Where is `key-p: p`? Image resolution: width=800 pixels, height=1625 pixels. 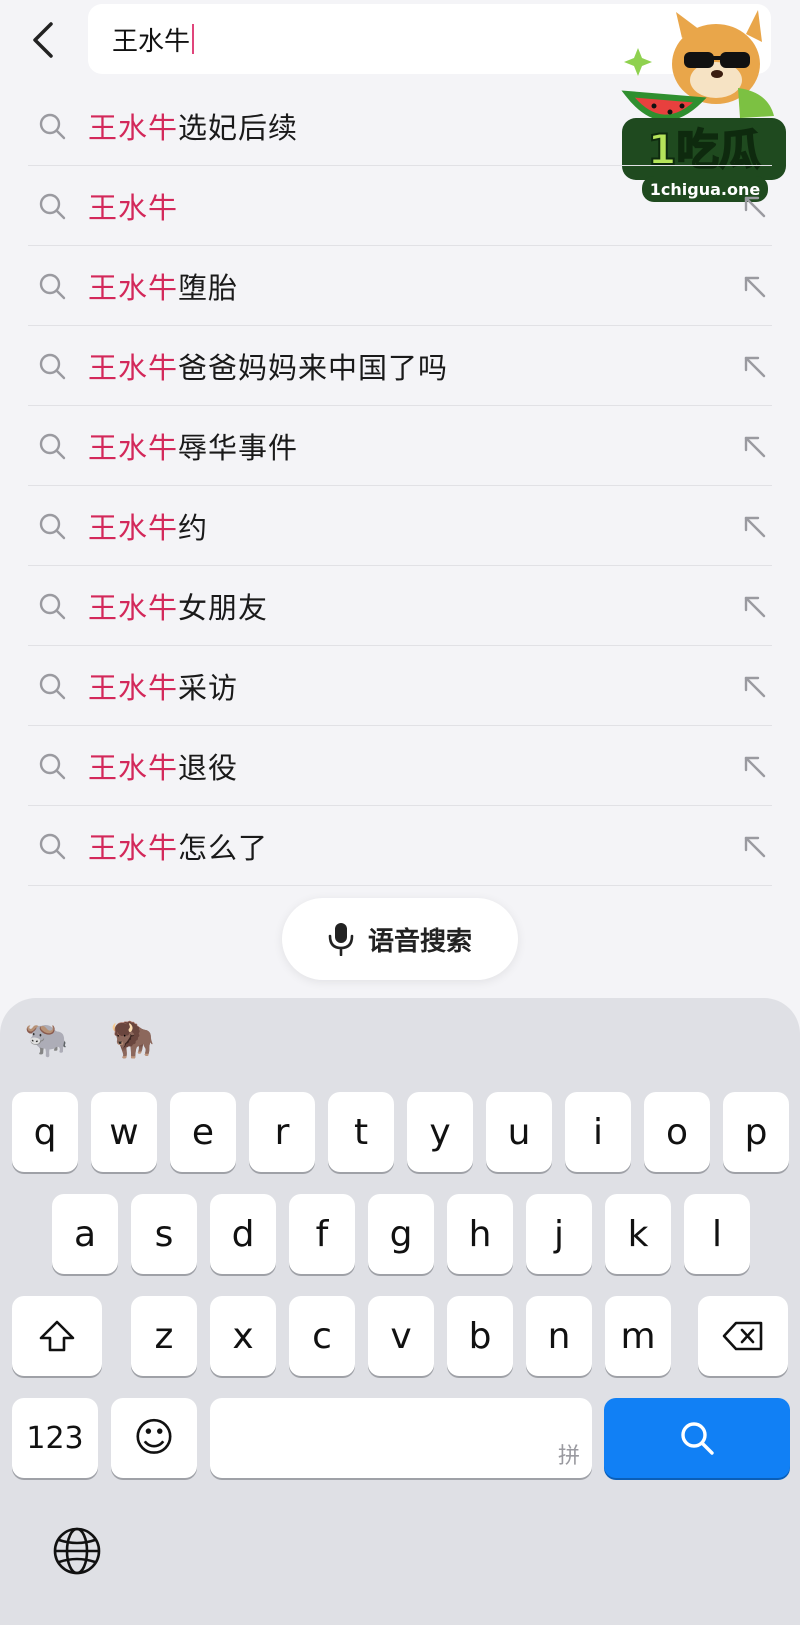 key-p: p is located at coordinates (756, 1132).